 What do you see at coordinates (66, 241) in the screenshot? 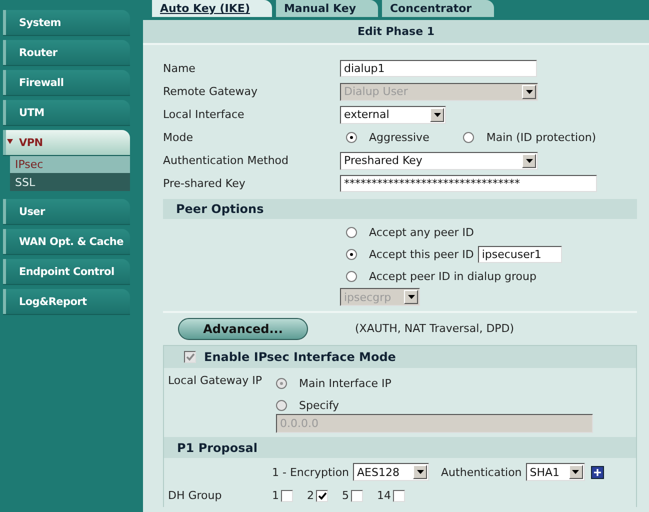
I see `sidebar-item: WAN Opt. & Cache` at bounding box center [66, 241].